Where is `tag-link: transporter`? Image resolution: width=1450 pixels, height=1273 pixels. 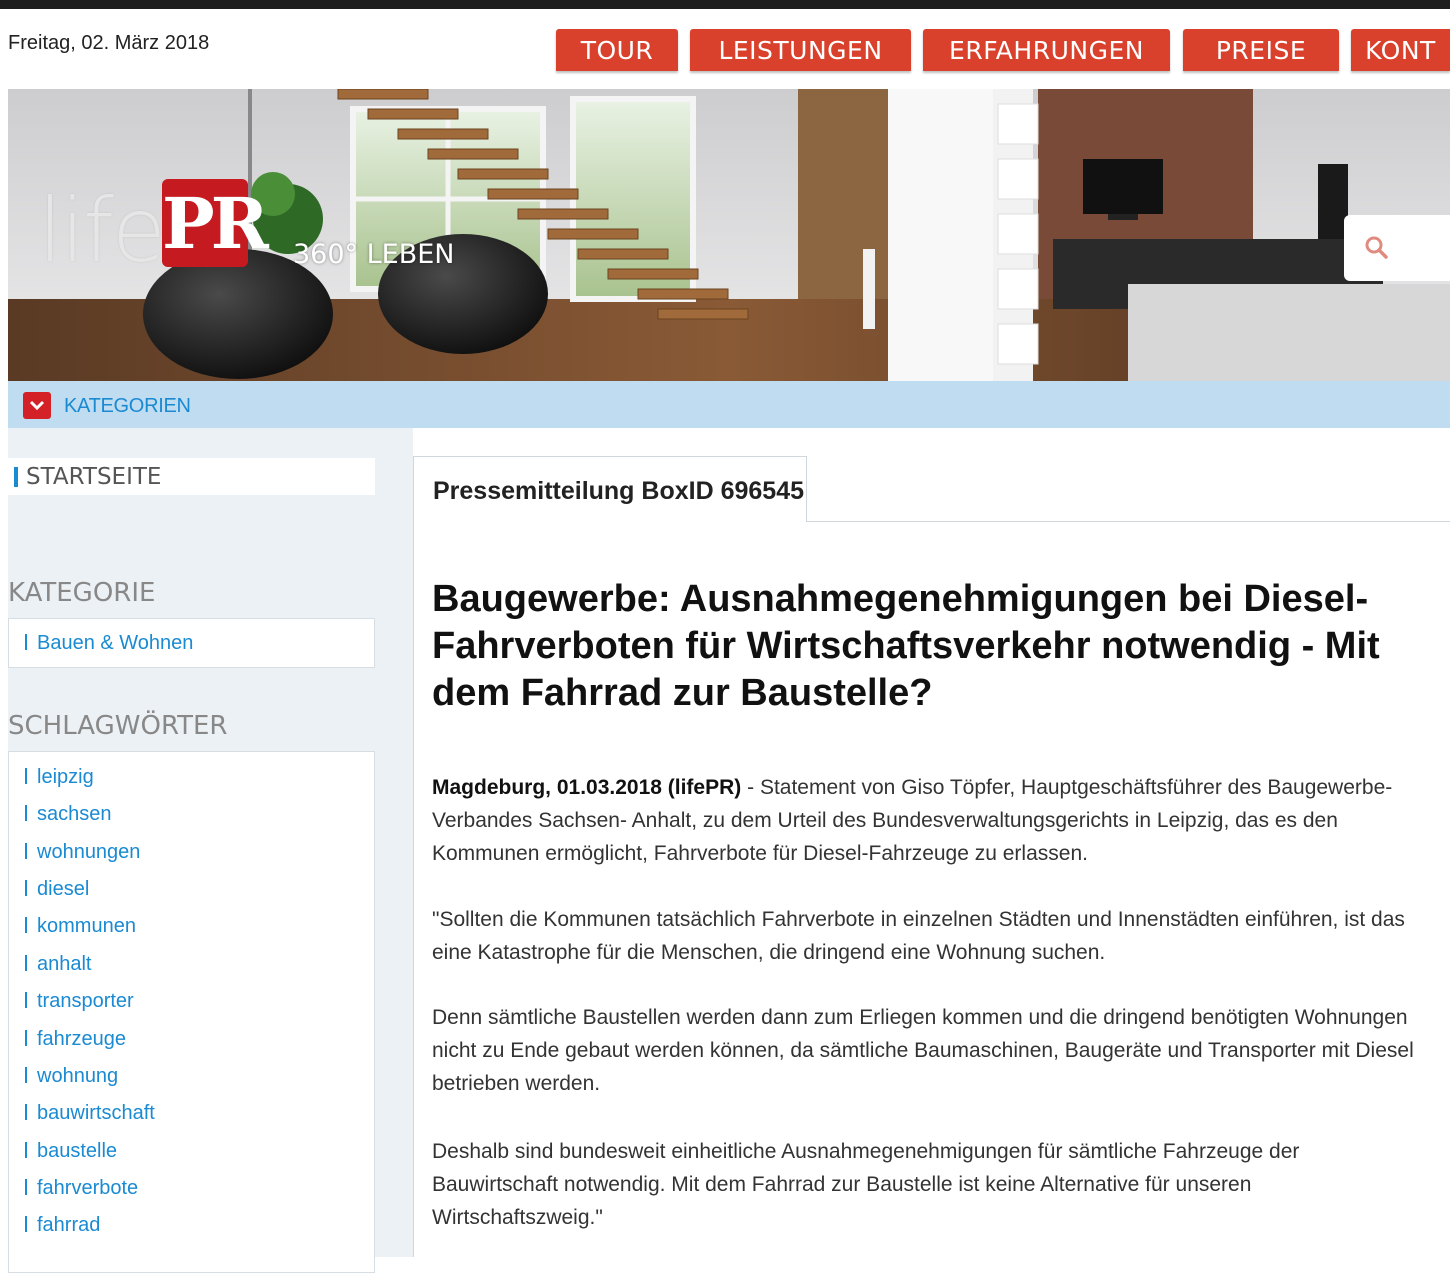 tag-link: transporter is located at coordinates (79, 1001).